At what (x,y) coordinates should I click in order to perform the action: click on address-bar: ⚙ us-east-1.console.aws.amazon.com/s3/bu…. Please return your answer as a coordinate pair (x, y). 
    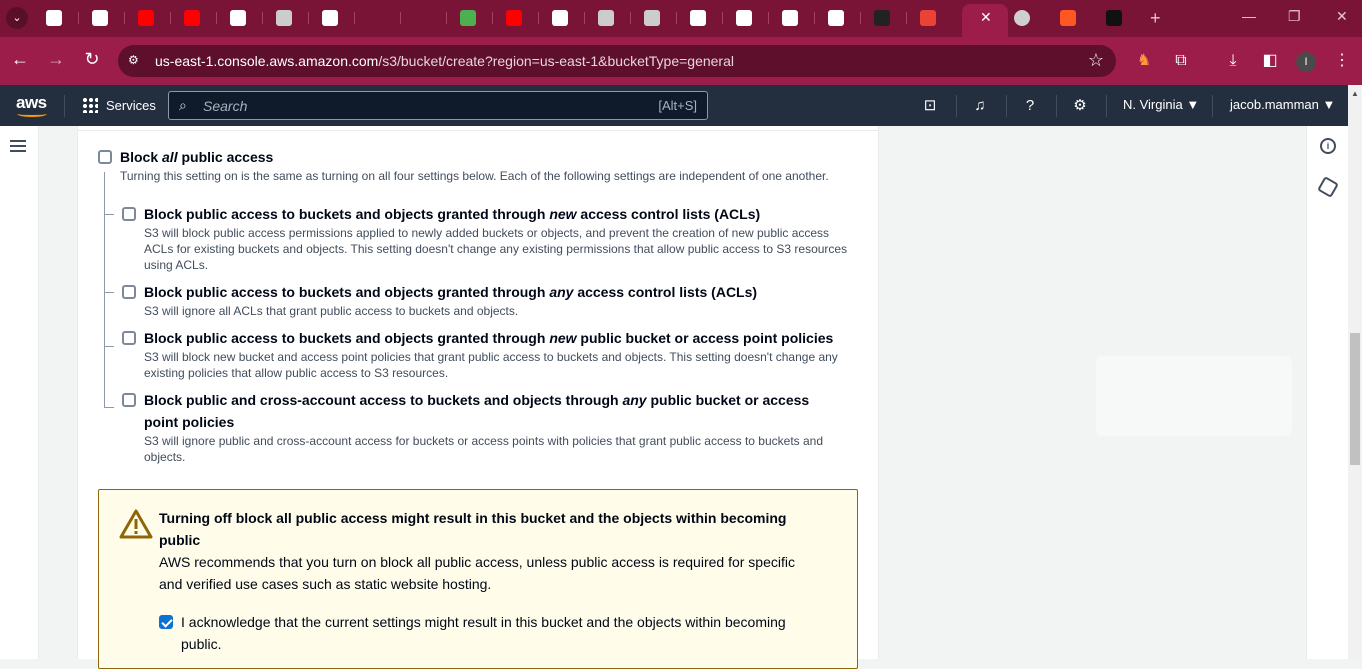
    Looking at the image, I should click on (617, 61).